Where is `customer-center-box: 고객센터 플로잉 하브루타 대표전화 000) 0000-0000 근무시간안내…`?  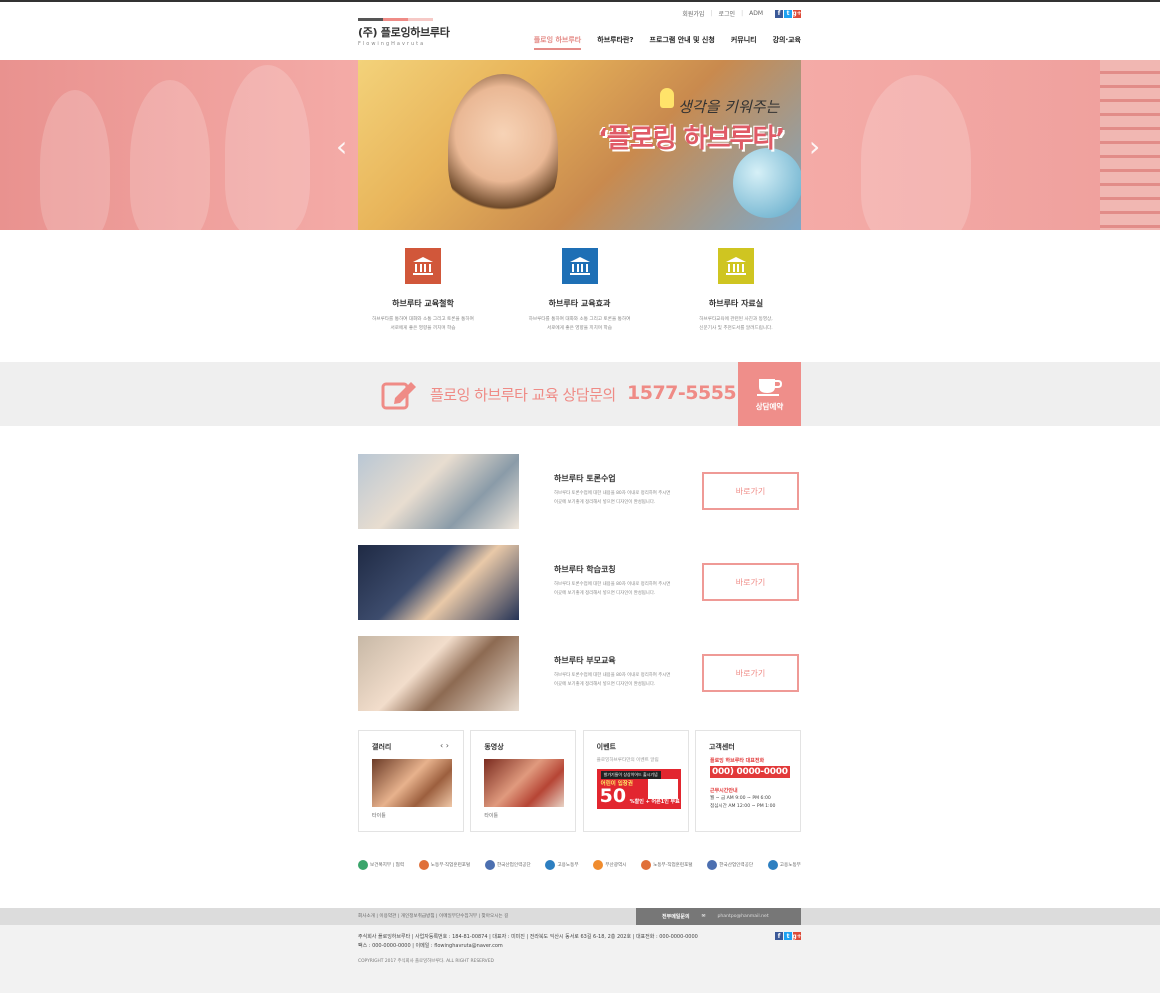 customer-center-box: 고객센터 플로잉 하브루타 대표전화 000) 0000-0000 근무시간안내… is located at coordinates (747, 781).